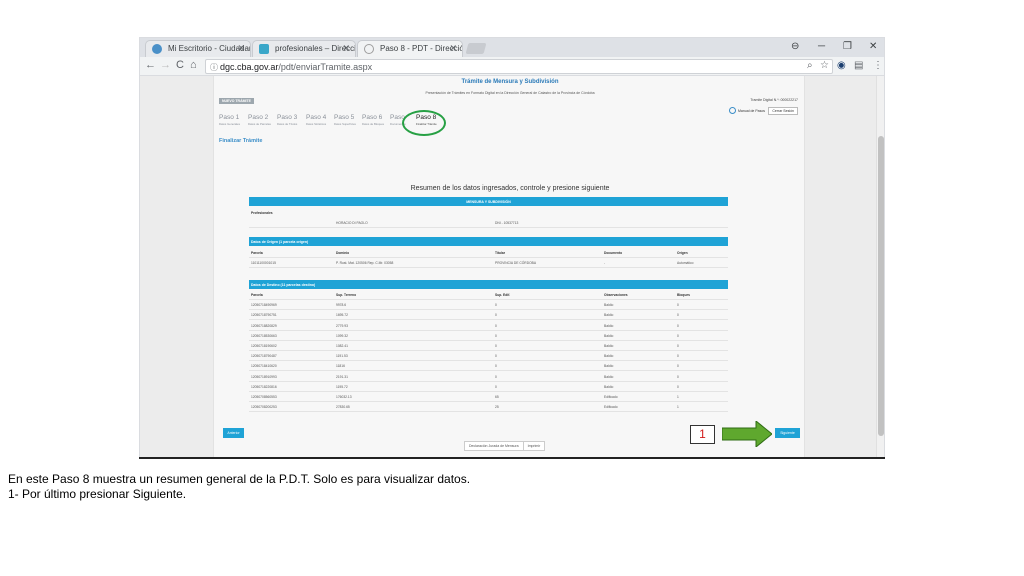 This screenshot has width=1024, height=576. I want to click on step-2: Paso 2 Datos de Parcelas, so click(259, 120).